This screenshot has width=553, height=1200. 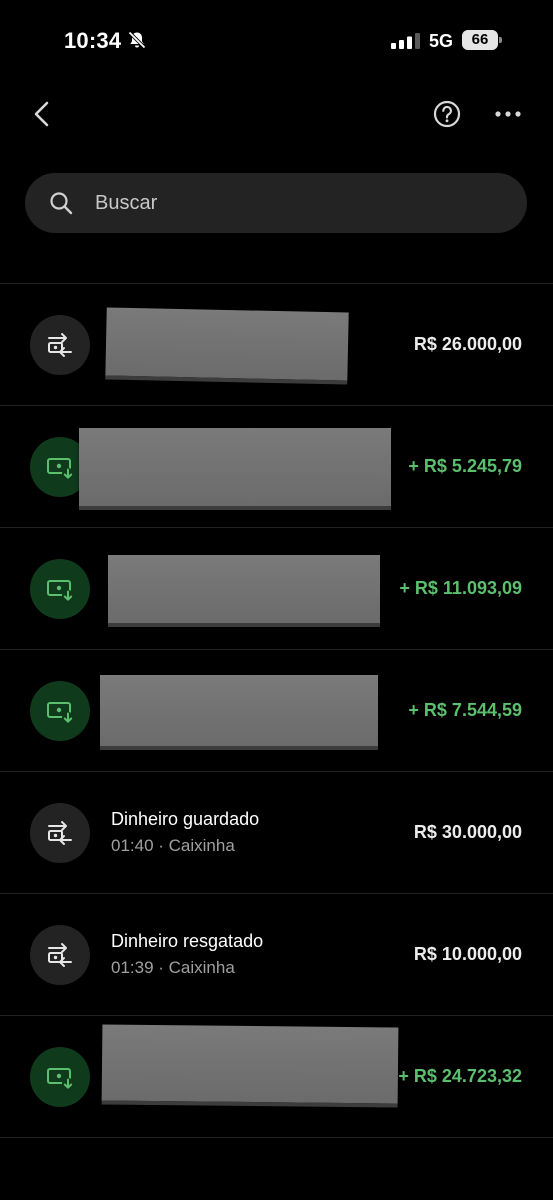 I want to click on status-time: 10:34, so click(x=93, y=40).